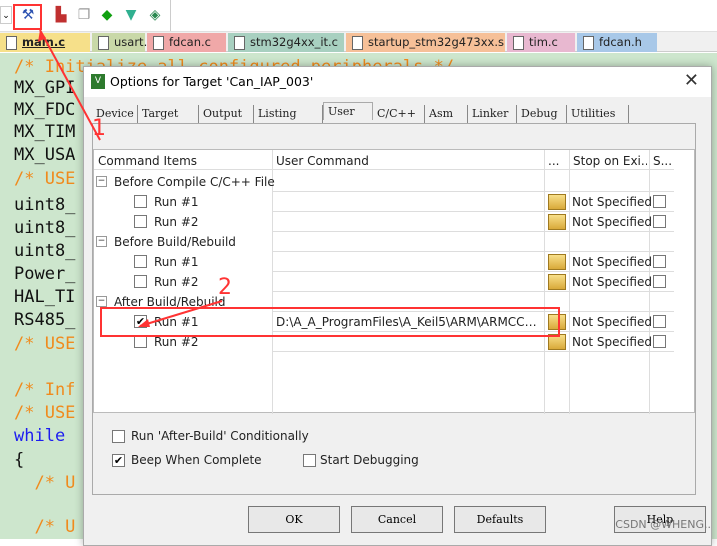 The image size is (717, 546). Describe the element at coordinates (225, 287) in the screenshot. I see `annotation-label-2: 2` at that location.